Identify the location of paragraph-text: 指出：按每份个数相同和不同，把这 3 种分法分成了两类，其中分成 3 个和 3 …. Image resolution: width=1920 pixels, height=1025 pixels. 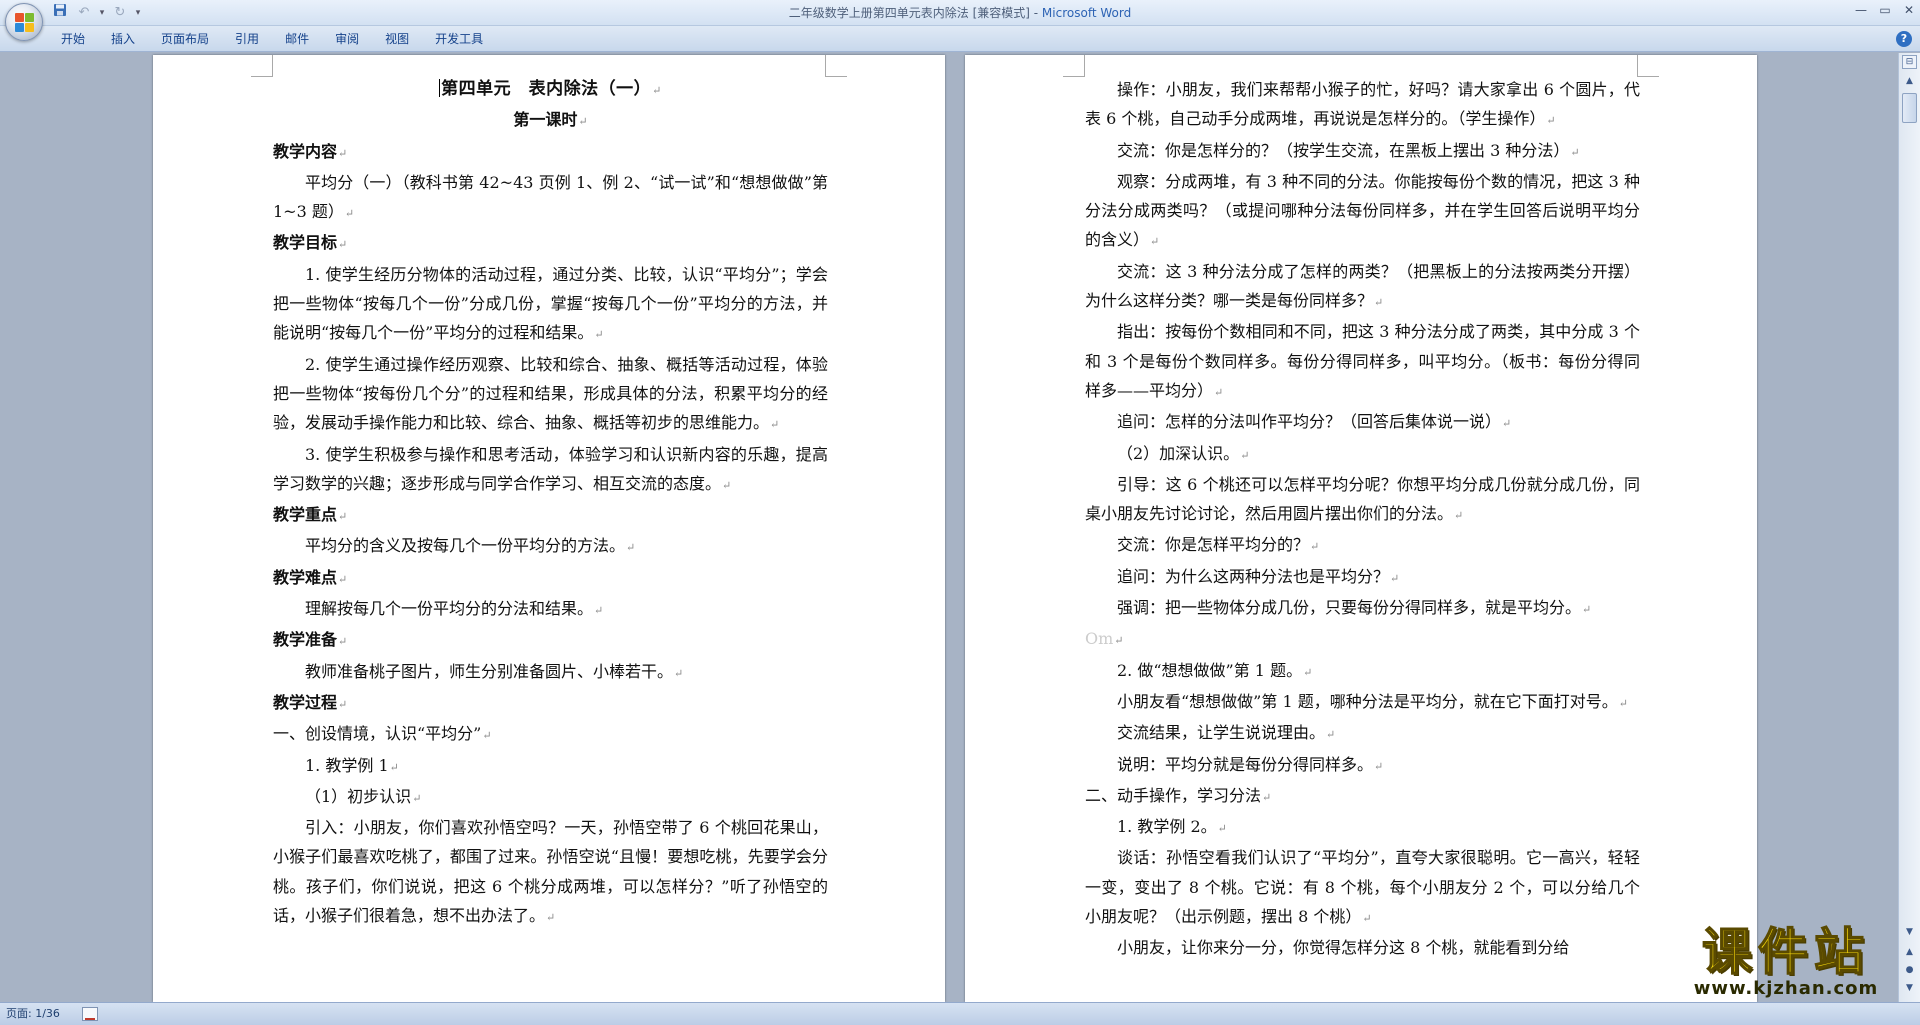
(1362, 361).